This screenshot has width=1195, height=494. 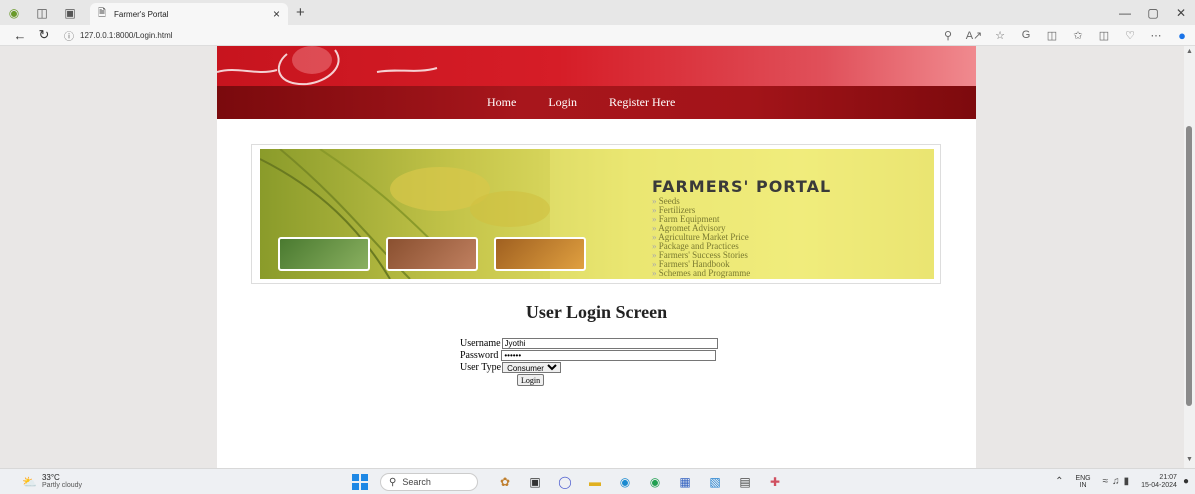 I want to click on login-button: Login, so click(x=531, y=380).